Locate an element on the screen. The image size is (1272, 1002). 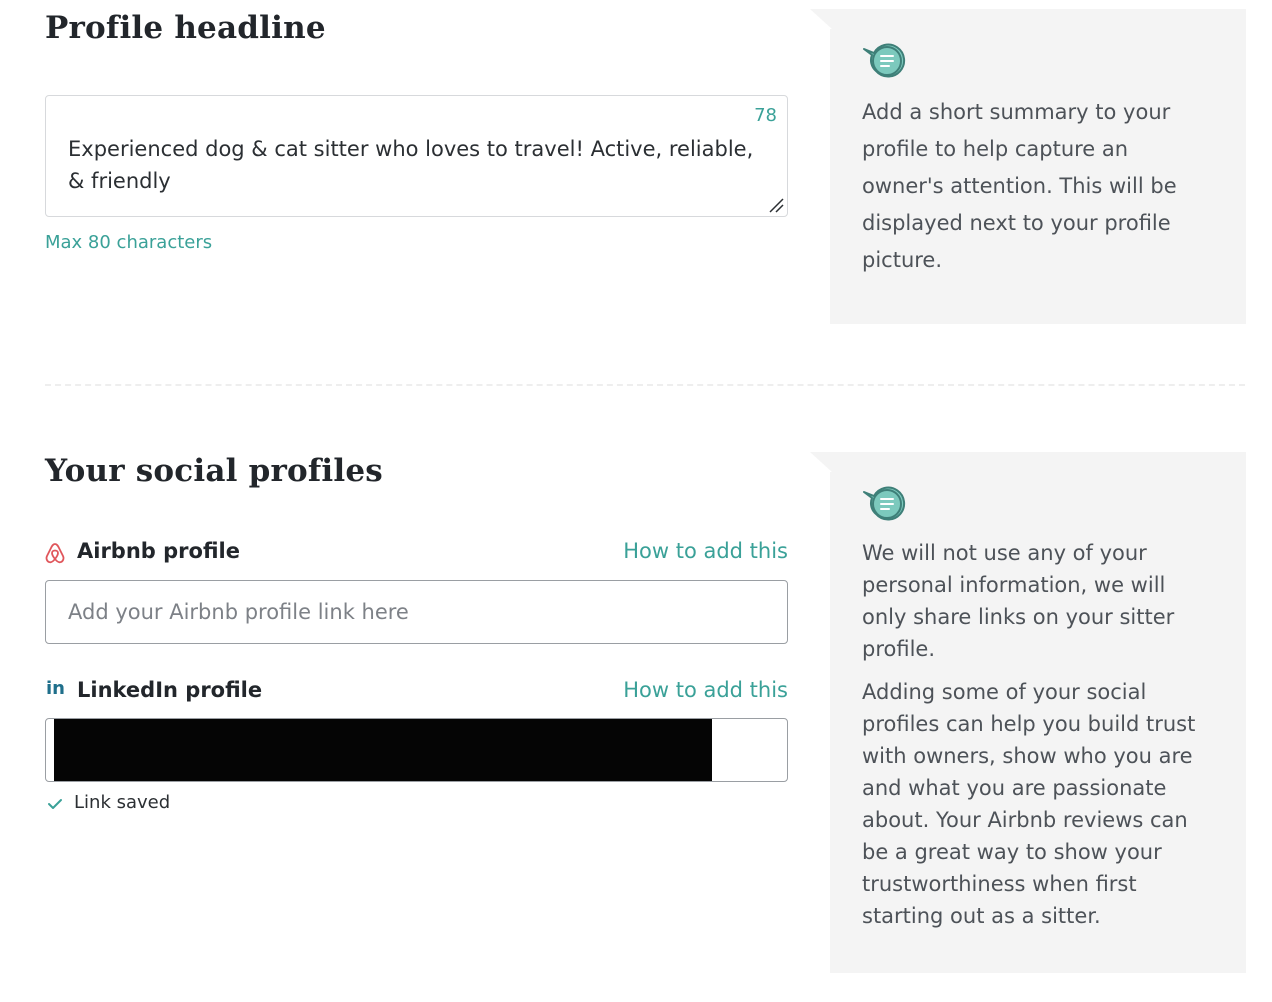
headline-max-hint: Max 80 characters is located at coordinates (129, 242).